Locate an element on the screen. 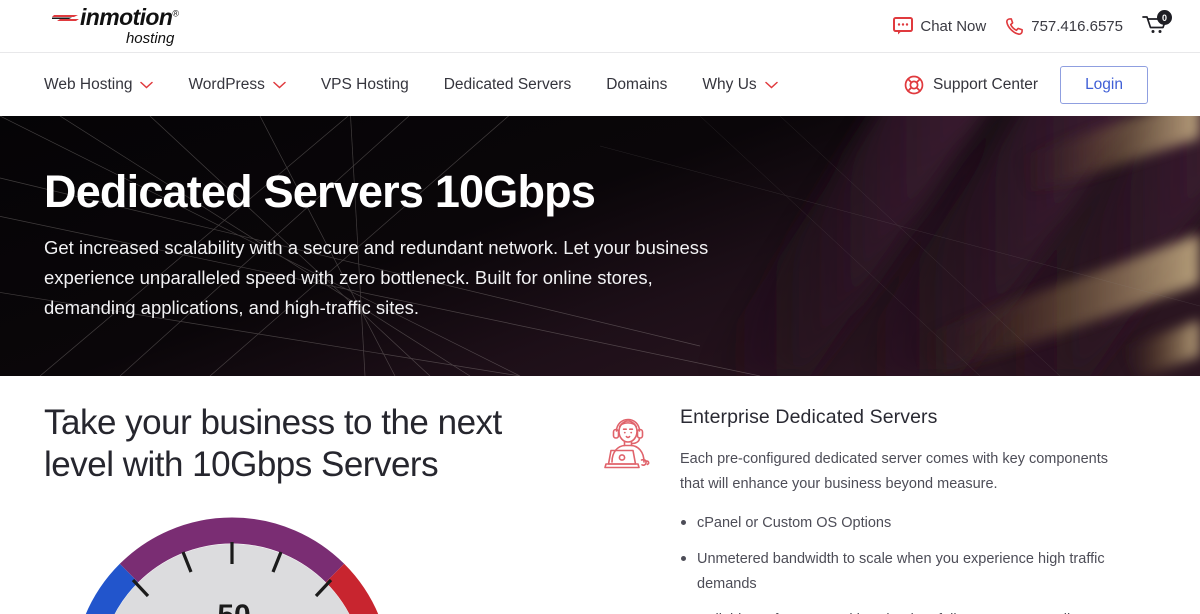 The height and width of the screenshot is (614, 1200). phone-link: 757.416.6575 is located at coordinates (1064, 26).